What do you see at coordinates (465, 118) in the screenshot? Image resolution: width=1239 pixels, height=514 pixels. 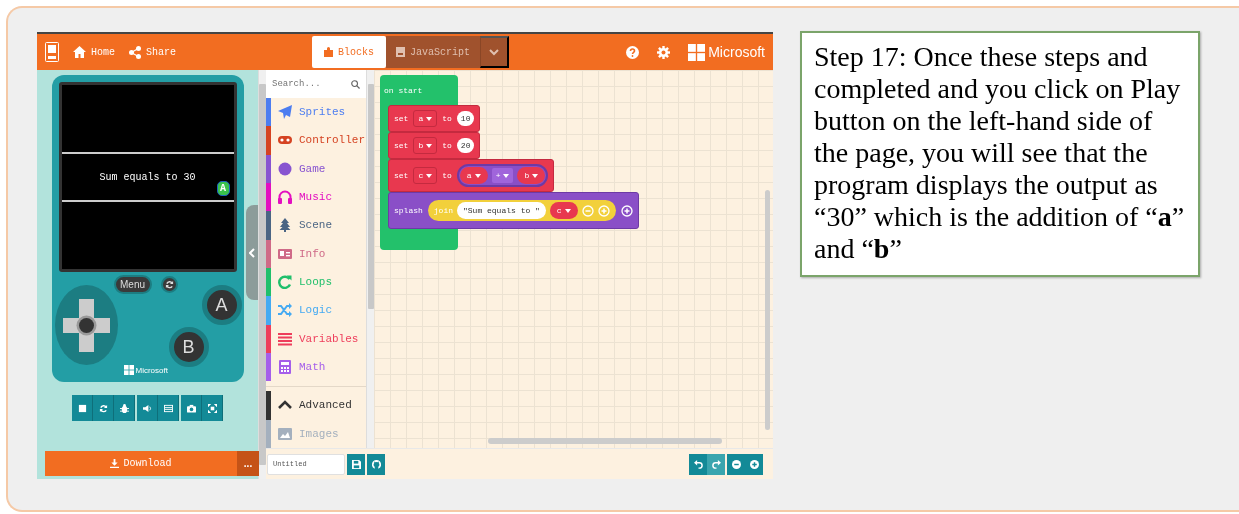 I see `number-input: 10` at bounding box center [465, 118].